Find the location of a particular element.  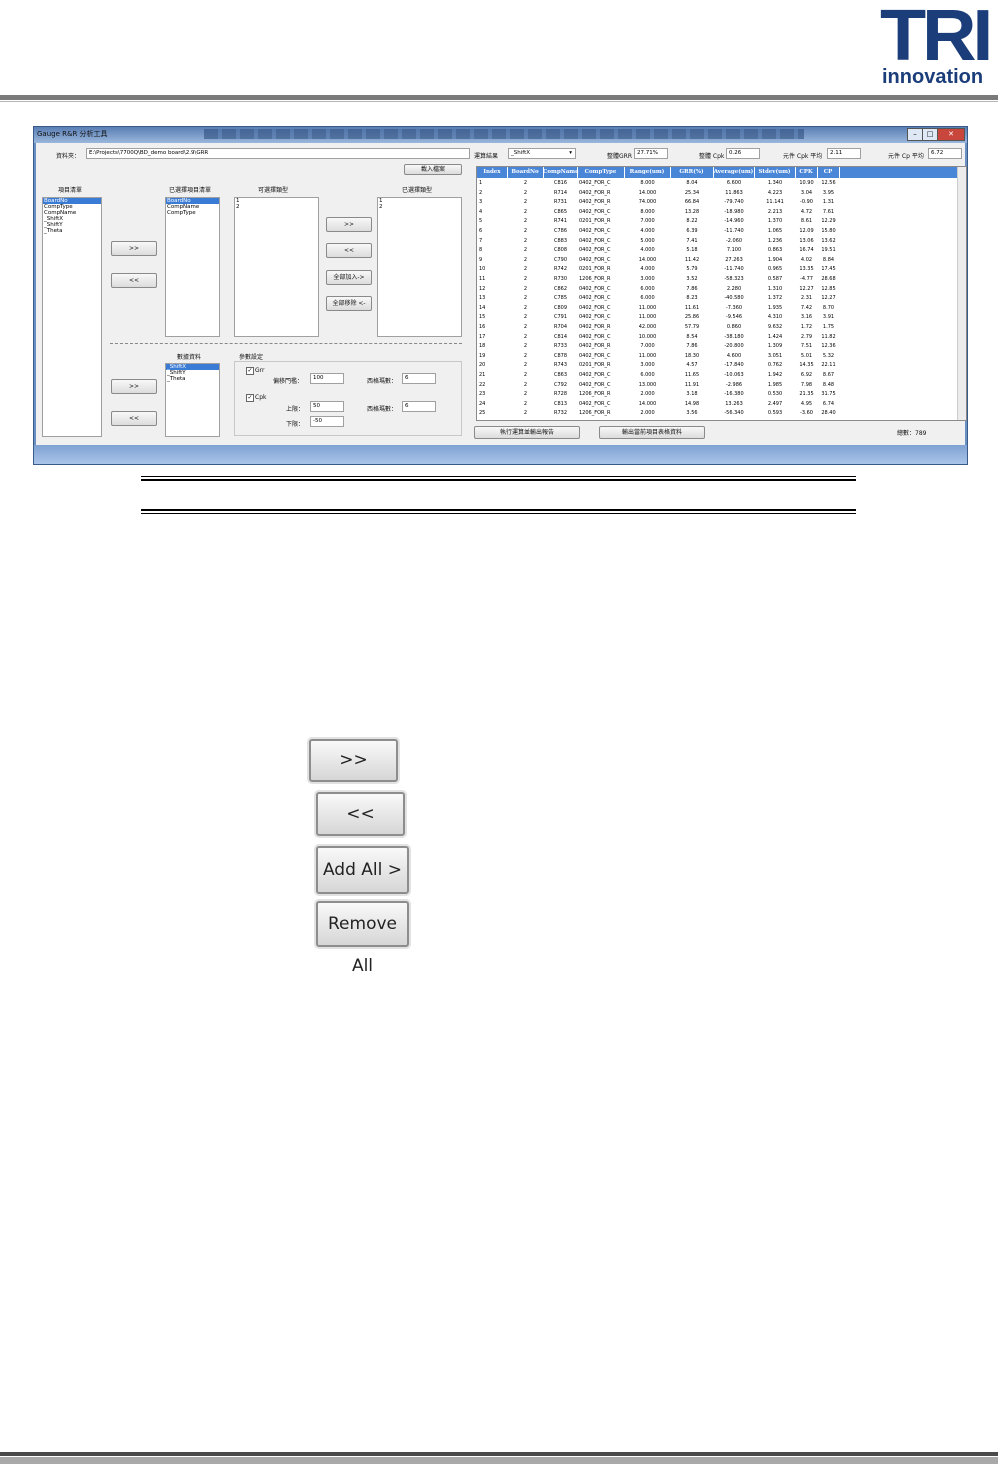

remove-data-button: << is located at coordinates (134, 418).